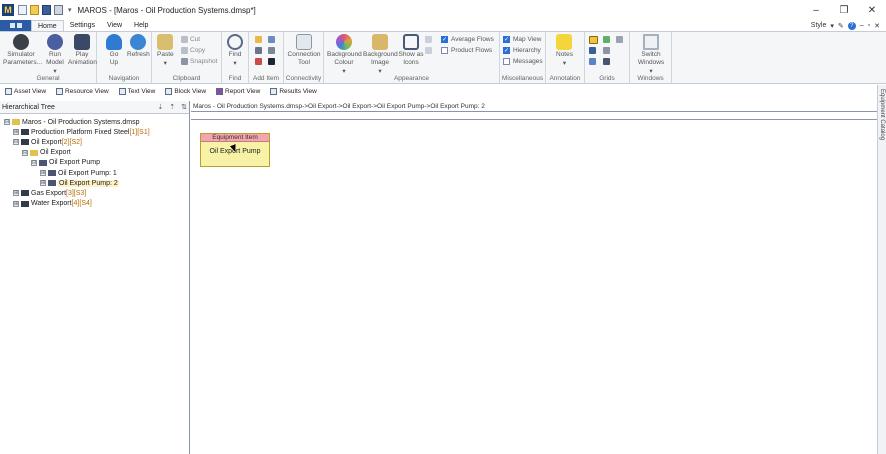 This screenshot has width=886, height=454. Describe the element at coordinates (172, 107) in the screenshot. I see `collapse-all-icon: ⇡` at that location.